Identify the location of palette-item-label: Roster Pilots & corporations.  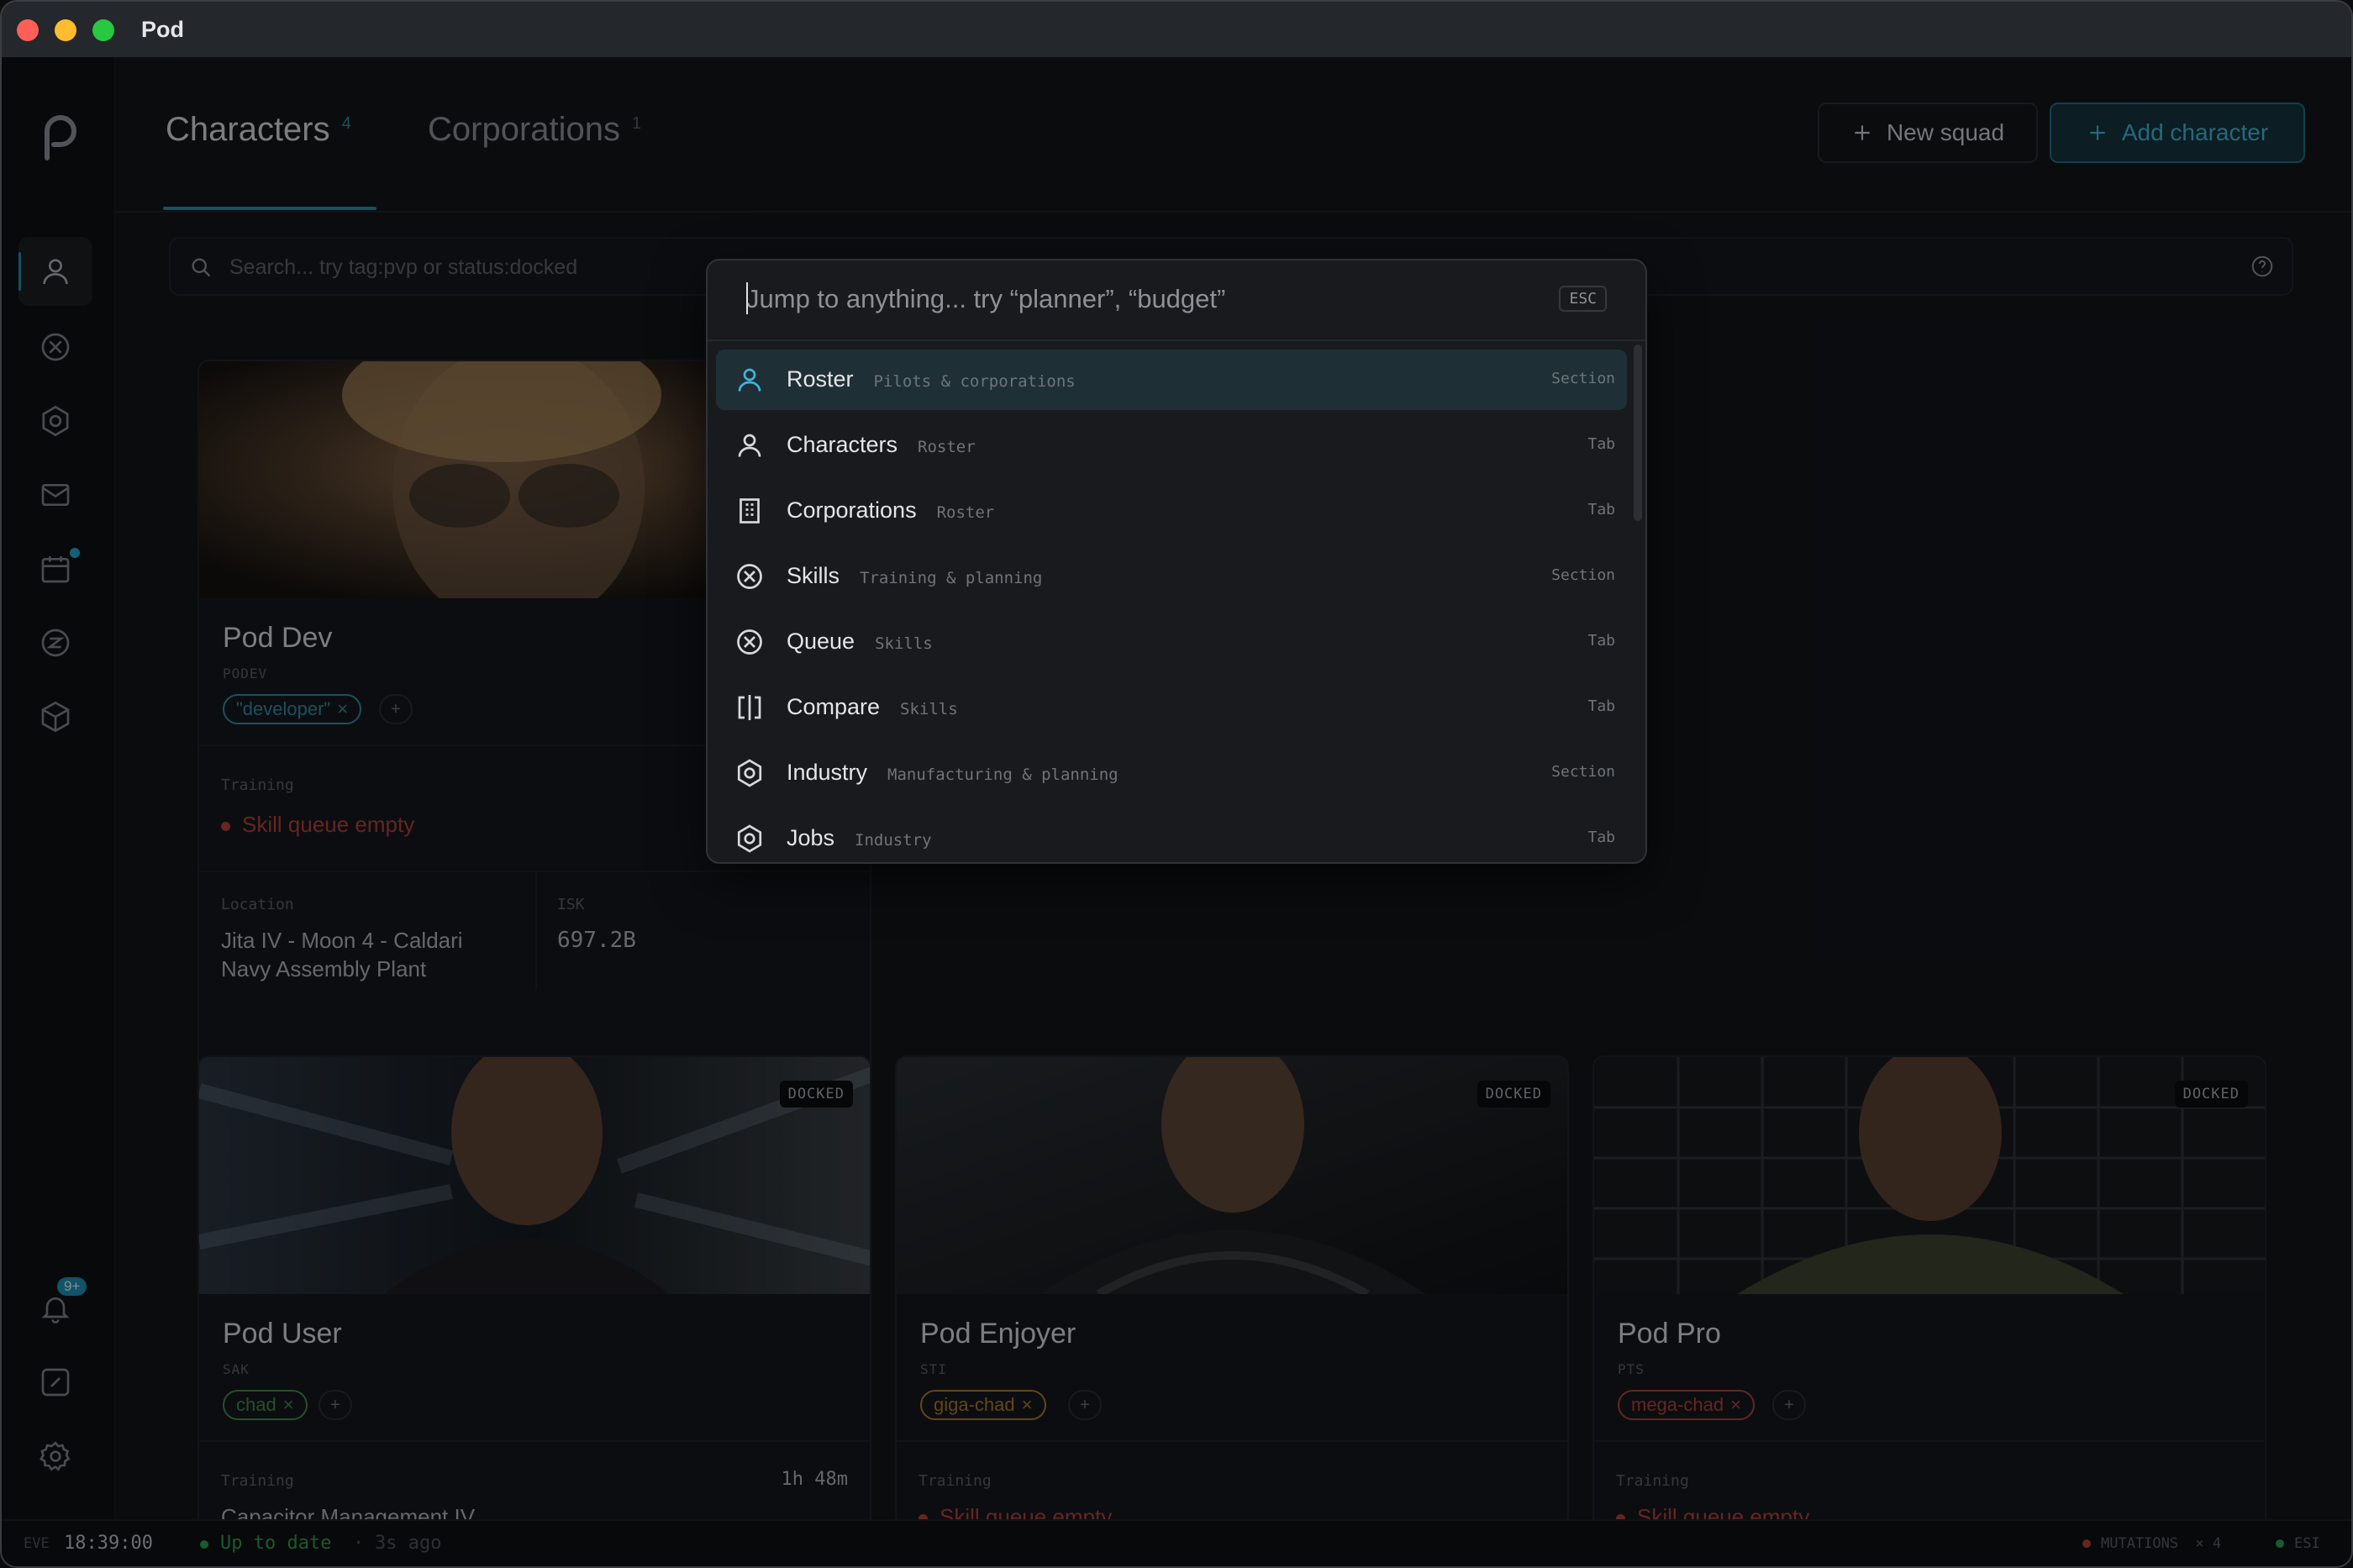
(931, 379).